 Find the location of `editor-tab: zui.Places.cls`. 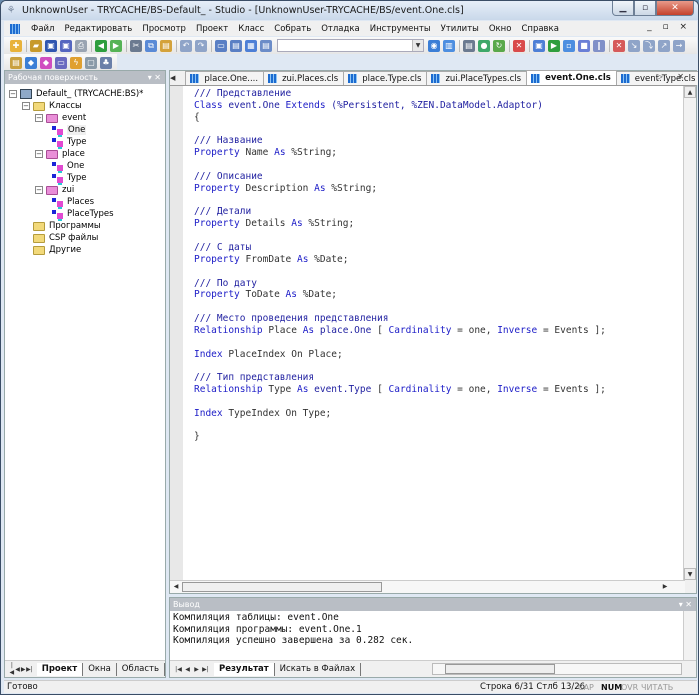

editor-tab: zui.Places.cls is located at coordinates (304, 78).